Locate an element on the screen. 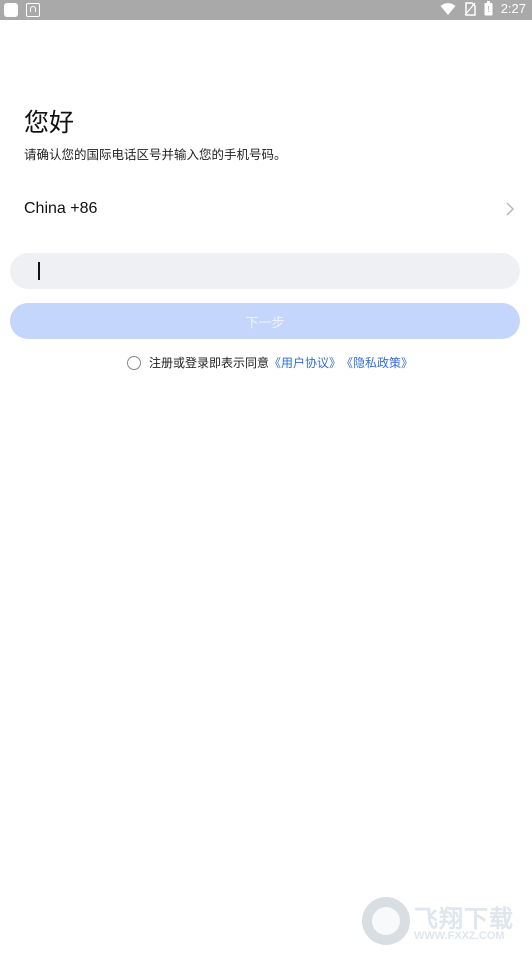 The width and height of the screenshot is (532, 959). watermark-url: WWW.FXXZ.COM is located at coordinates (459, 936).